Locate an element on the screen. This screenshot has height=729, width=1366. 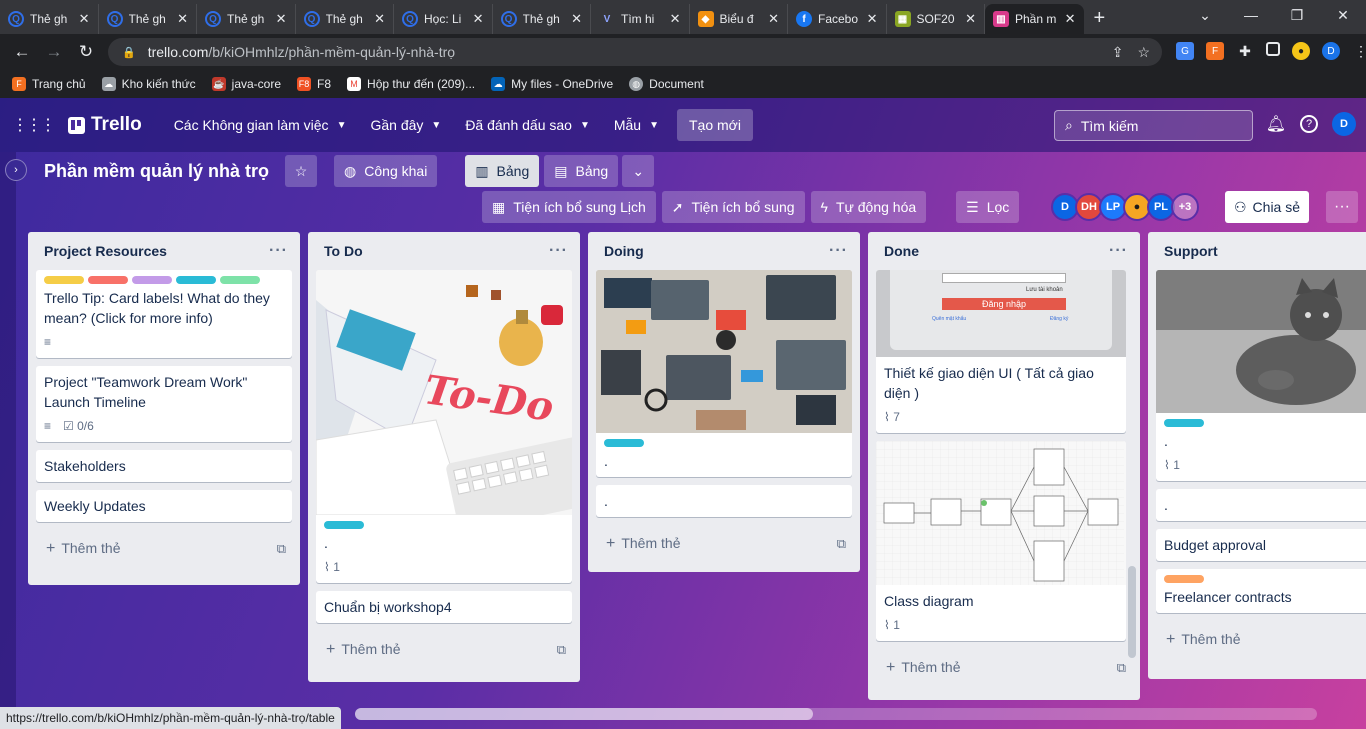
list-header: Project Resources ··· is located at coordinates (164, 251).